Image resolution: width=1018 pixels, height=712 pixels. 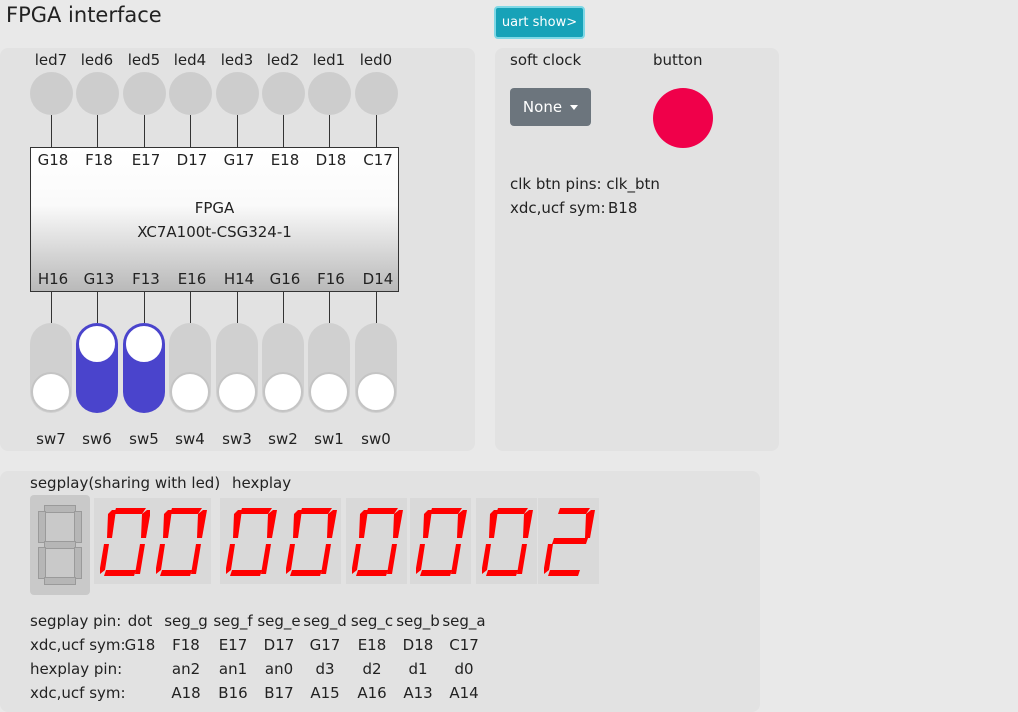 What do you see at coordinates (376, 439) in the screenshot?
I see `switch-label: sw0` at bounding box center [376, 439].